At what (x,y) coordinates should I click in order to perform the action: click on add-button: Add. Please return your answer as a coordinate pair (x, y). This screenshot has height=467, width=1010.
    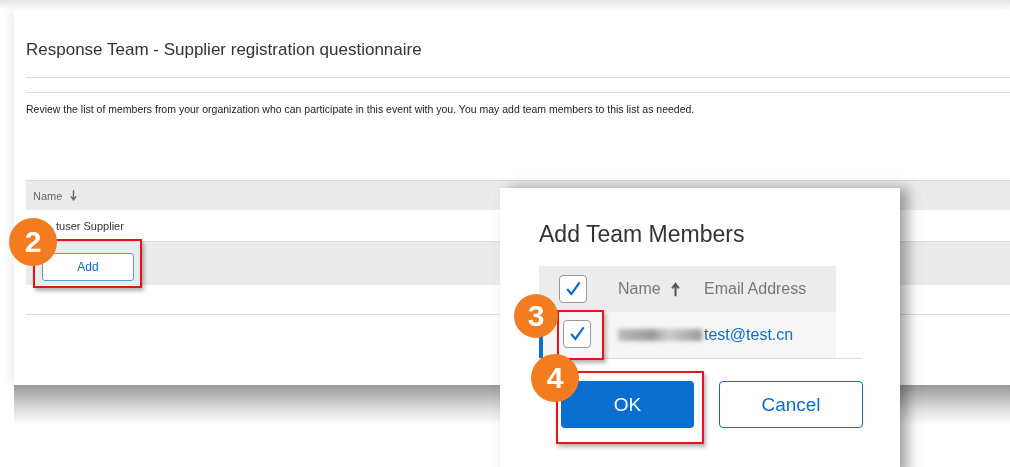
    Looking at the image, I should click on (88, 267).